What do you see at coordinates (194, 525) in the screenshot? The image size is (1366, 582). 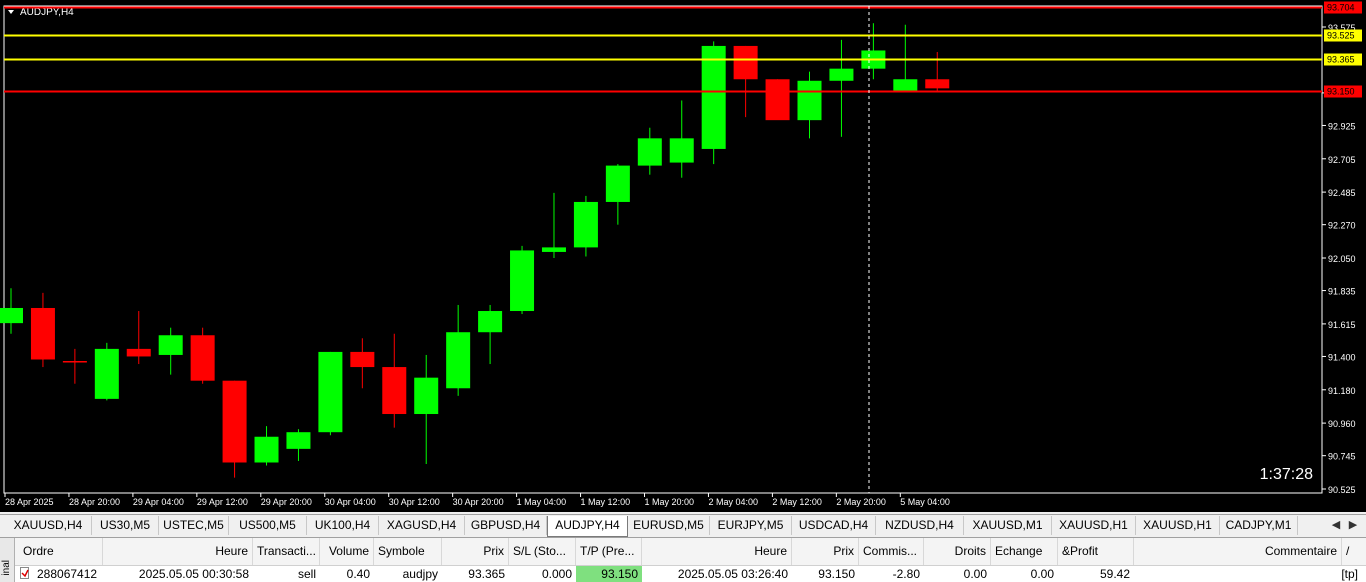 I see `tab-ustec-m5: USTEC,M5` at bounding box center [194, 525].